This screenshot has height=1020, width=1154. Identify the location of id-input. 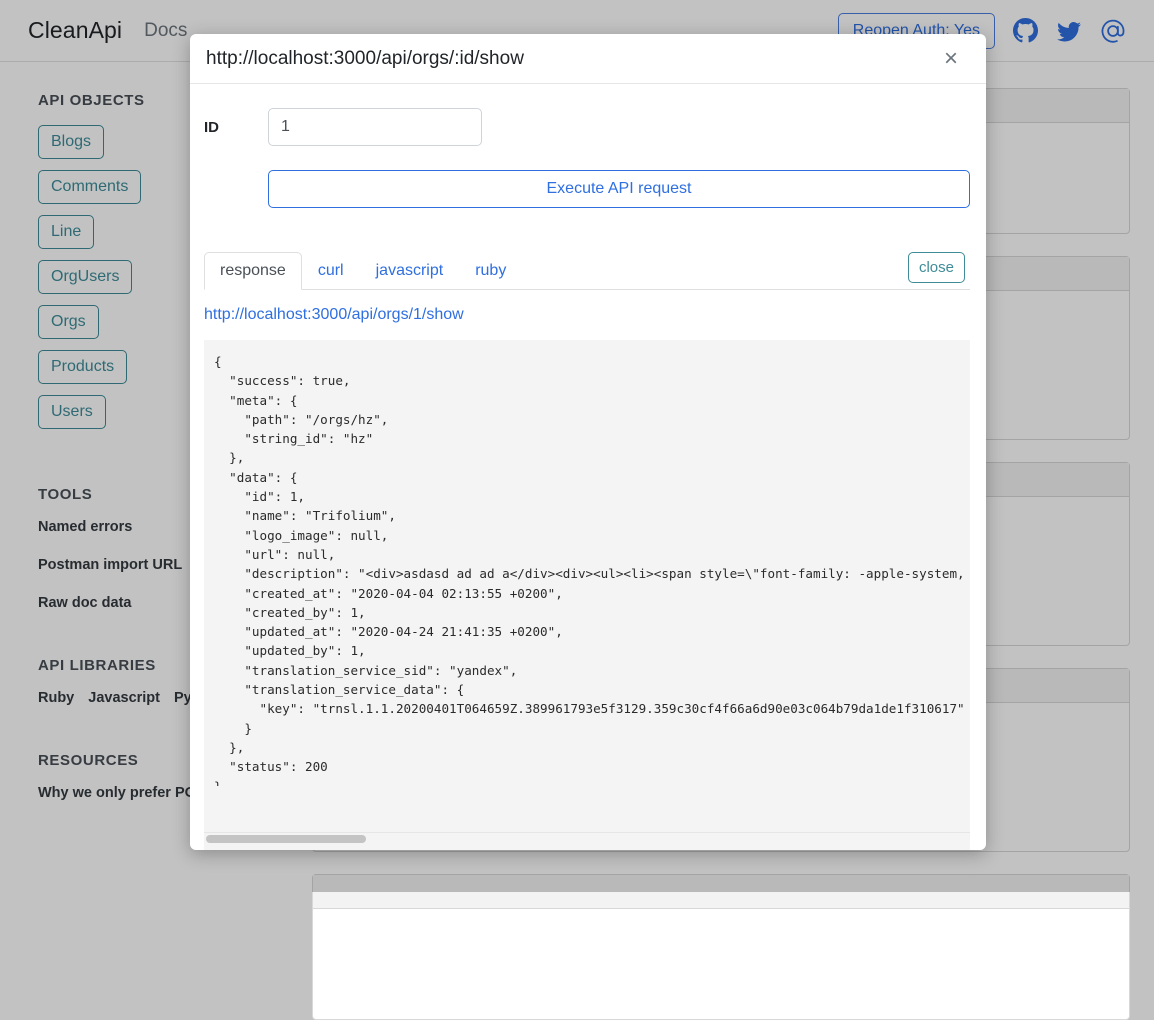
(375, 127).